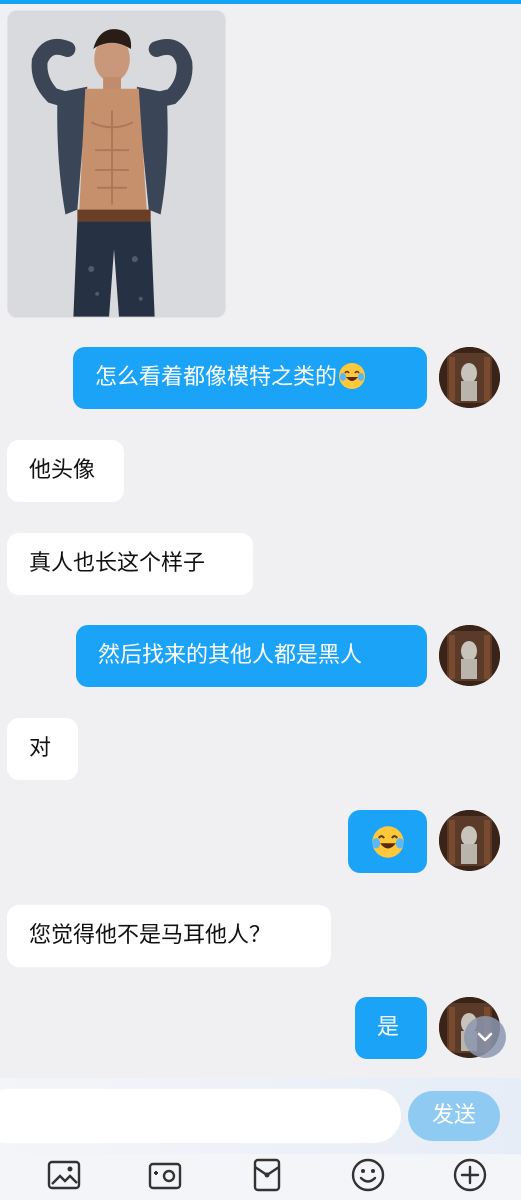 The width and height of the screenshot is (521, 1200). I want to click on chevron-down-icon, so click(485, 1037).